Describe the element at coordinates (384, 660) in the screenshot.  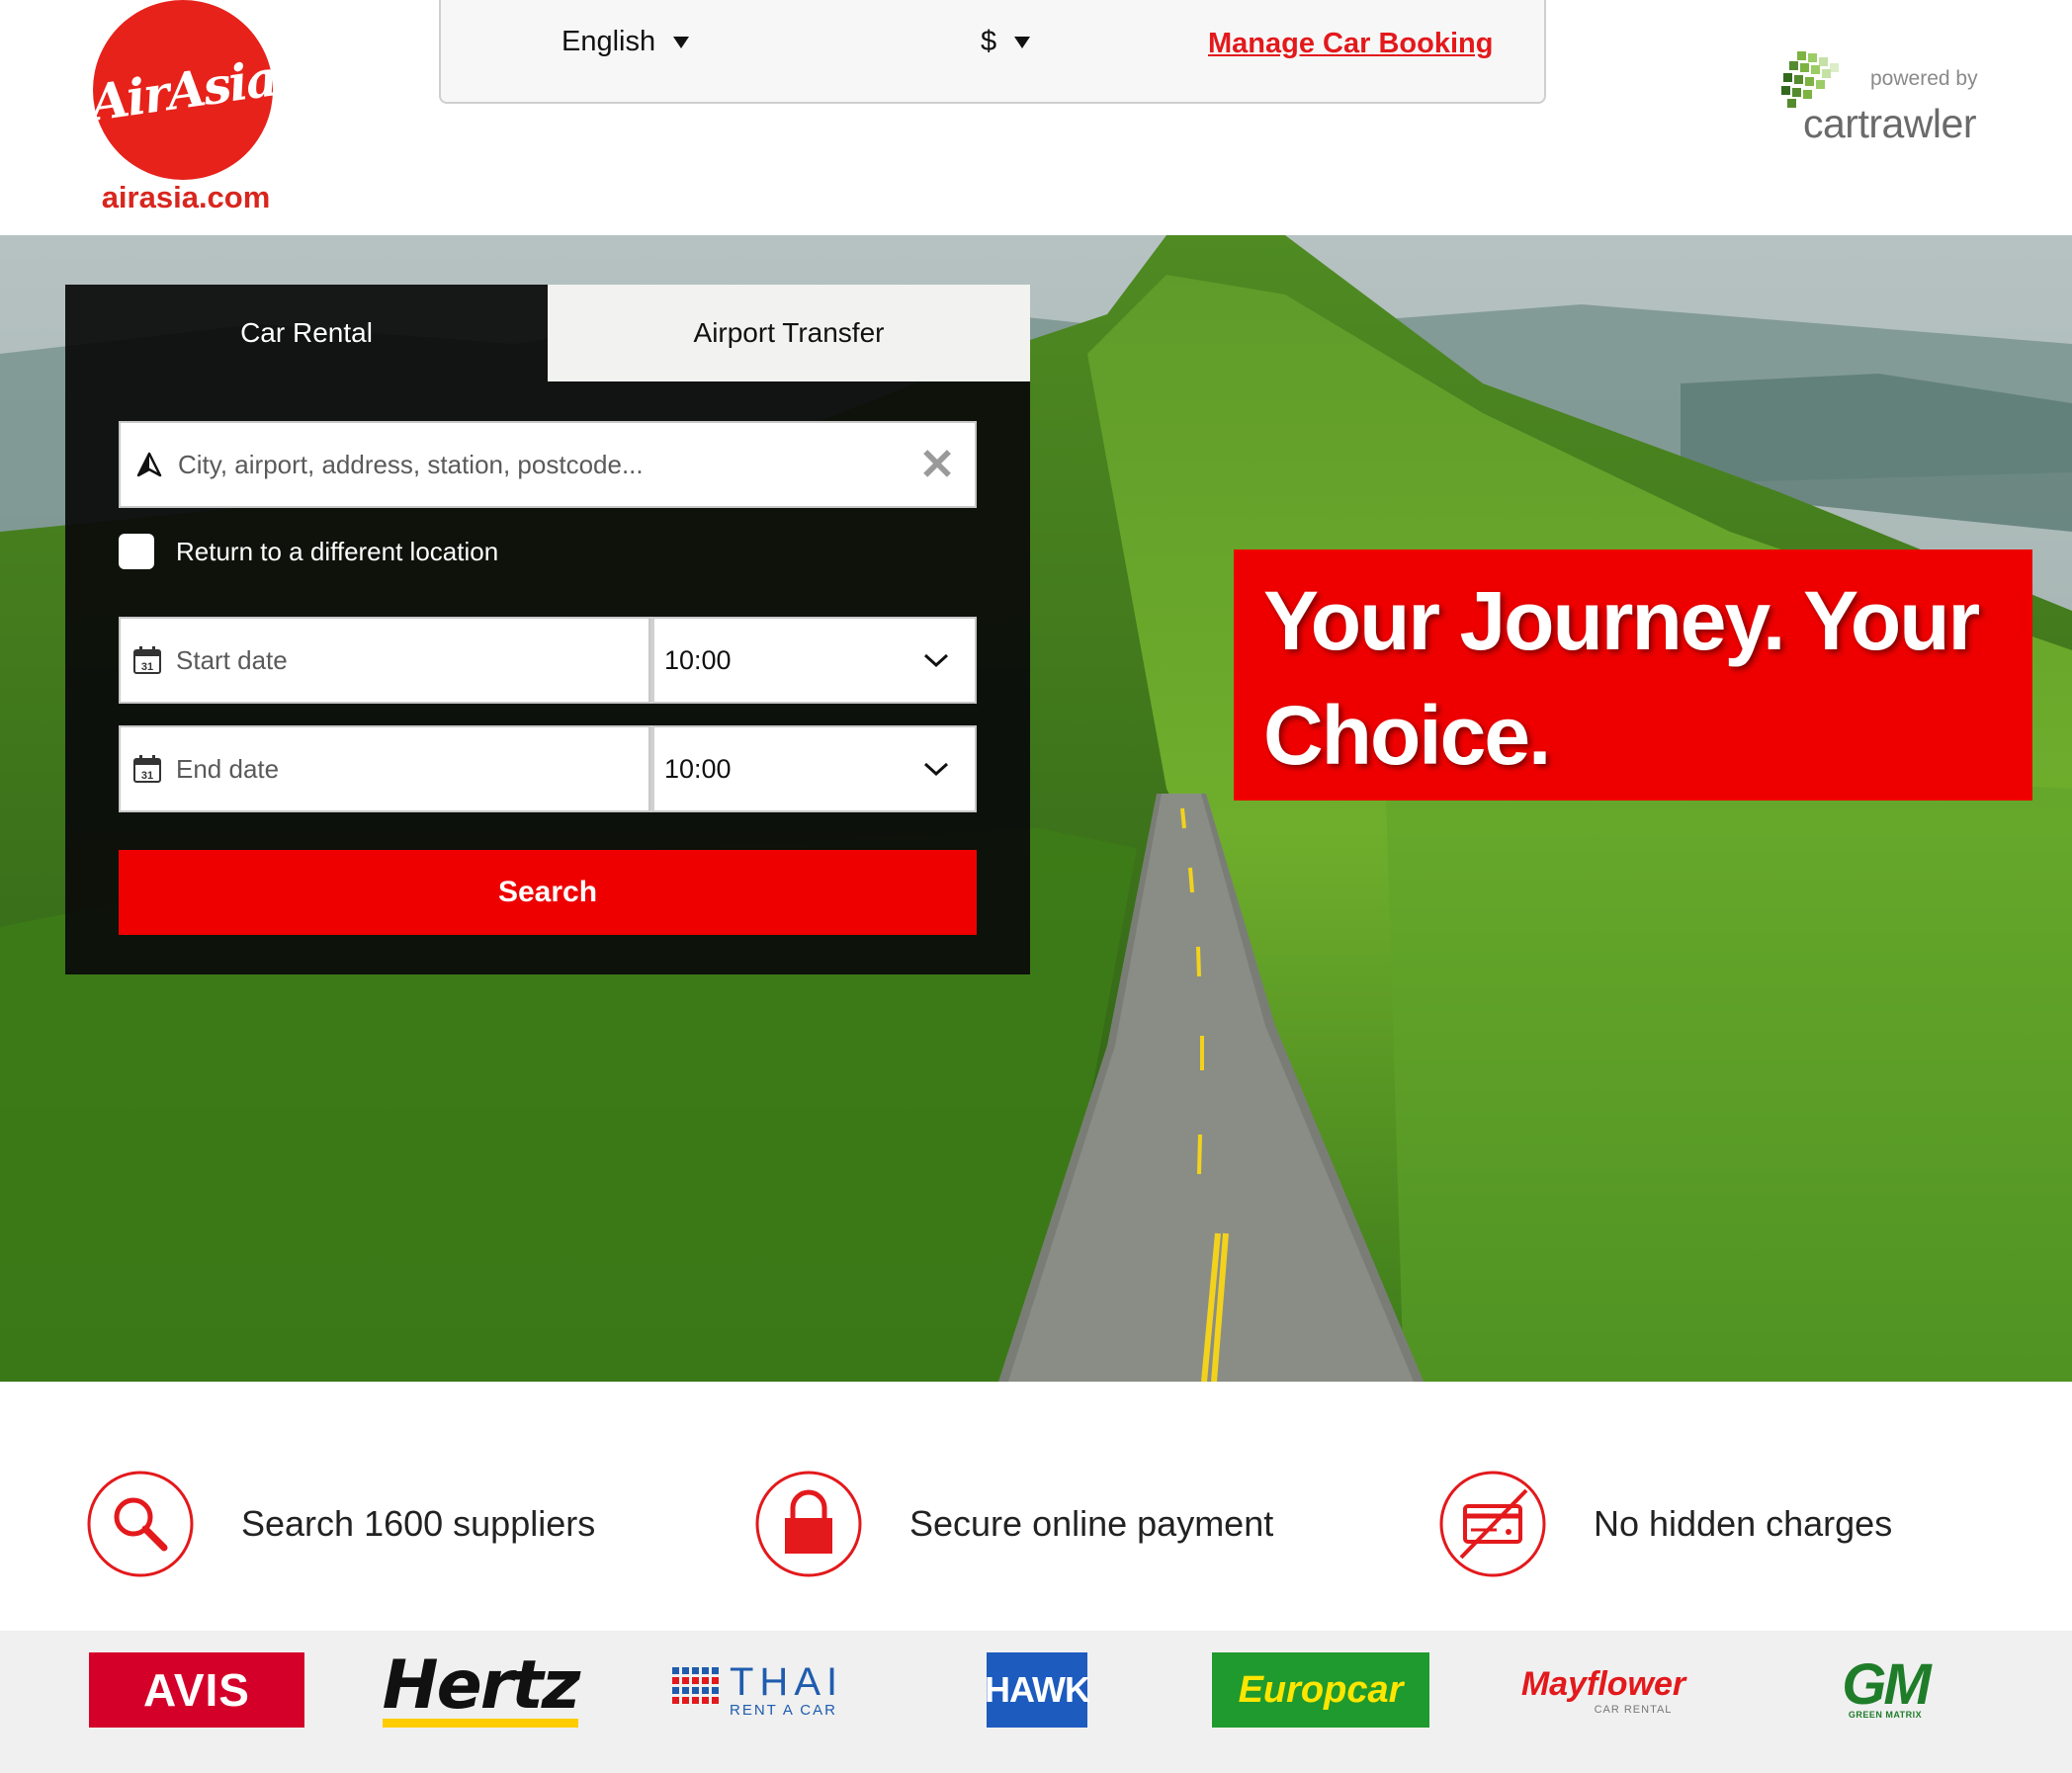
I see `start-date-field: 31 Start date` at that location.